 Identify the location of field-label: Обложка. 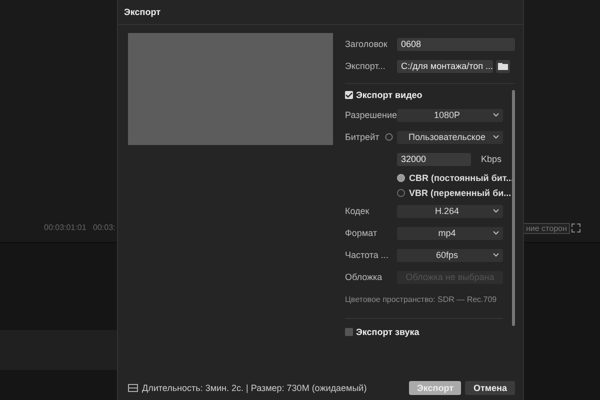
(363, 277).